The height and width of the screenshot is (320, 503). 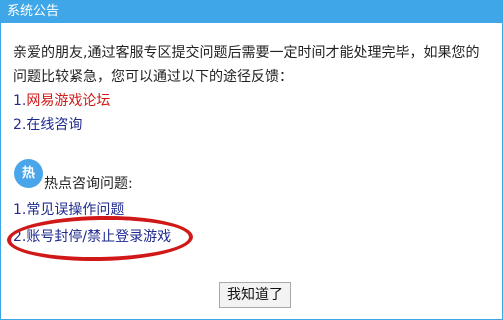 I want to click on ok-button: 我知道了, so click(x=255, y=295).